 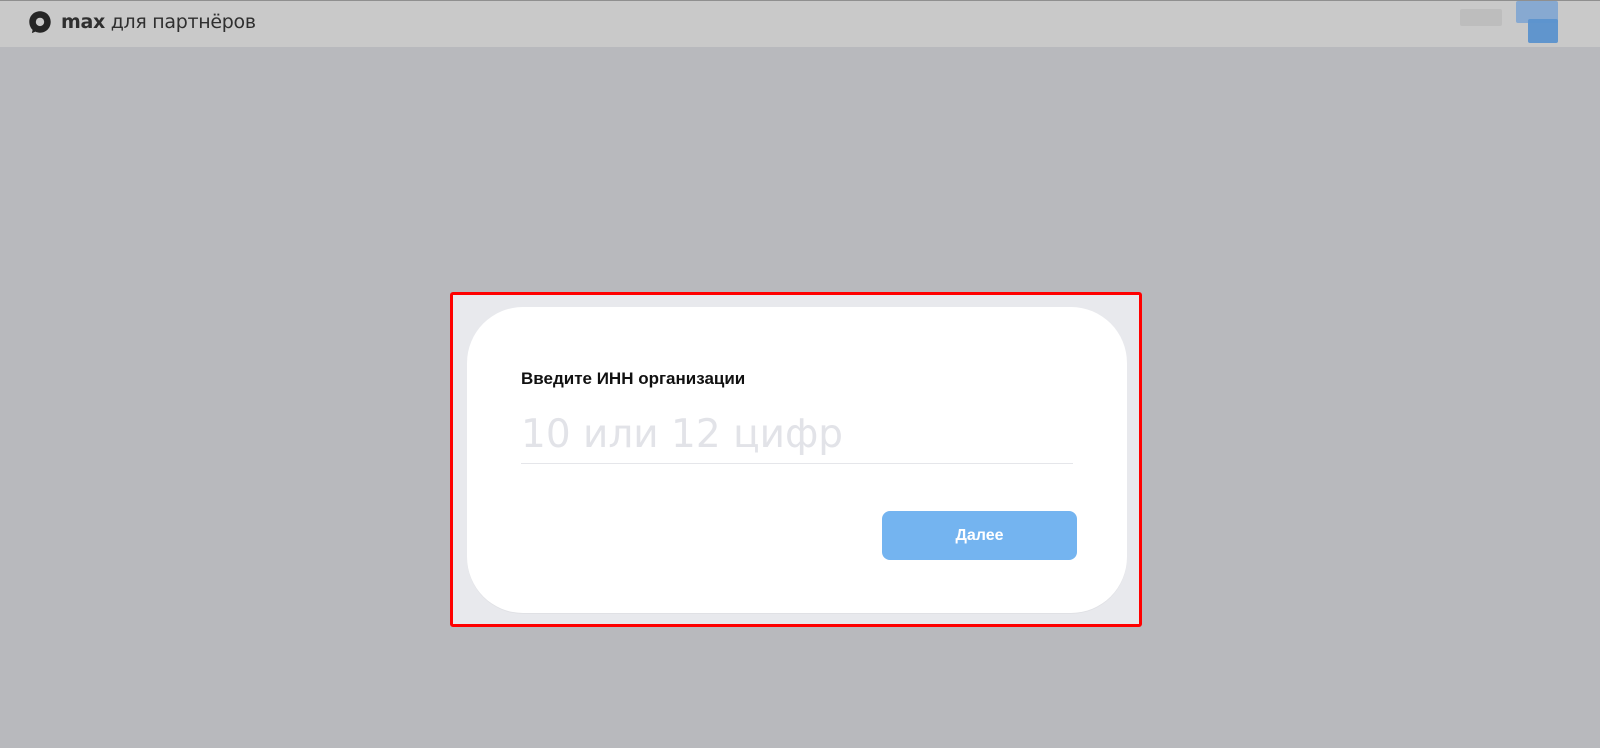 I want to click on brand-logo: max для партнёров, so click(x=141, y=22).